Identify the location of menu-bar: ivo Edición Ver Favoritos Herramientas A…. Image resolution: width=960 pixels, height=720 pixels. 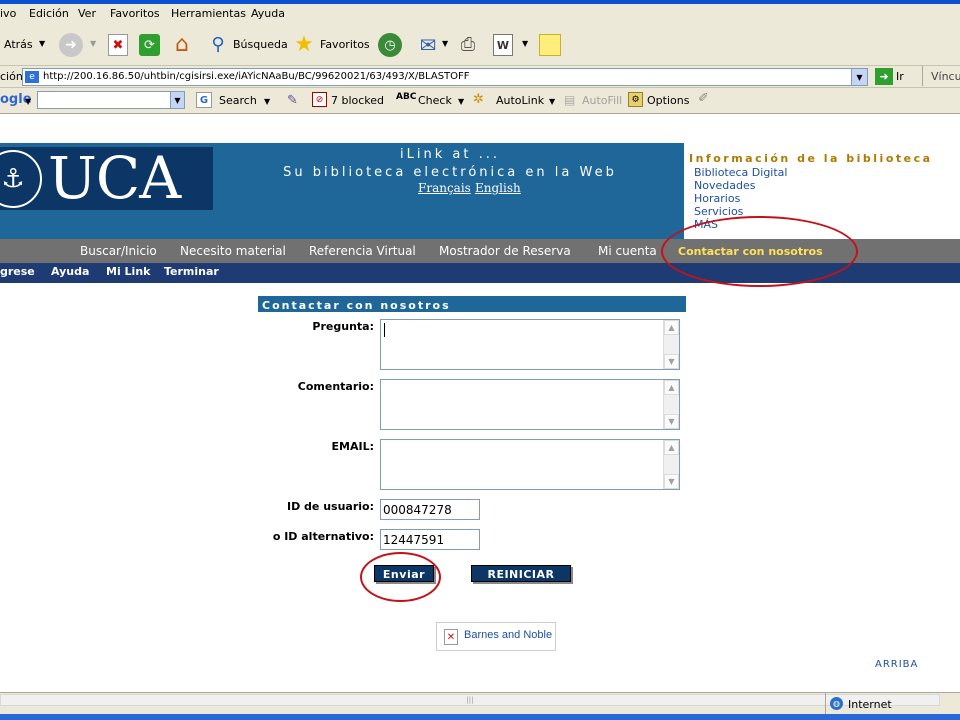
(480, 14).